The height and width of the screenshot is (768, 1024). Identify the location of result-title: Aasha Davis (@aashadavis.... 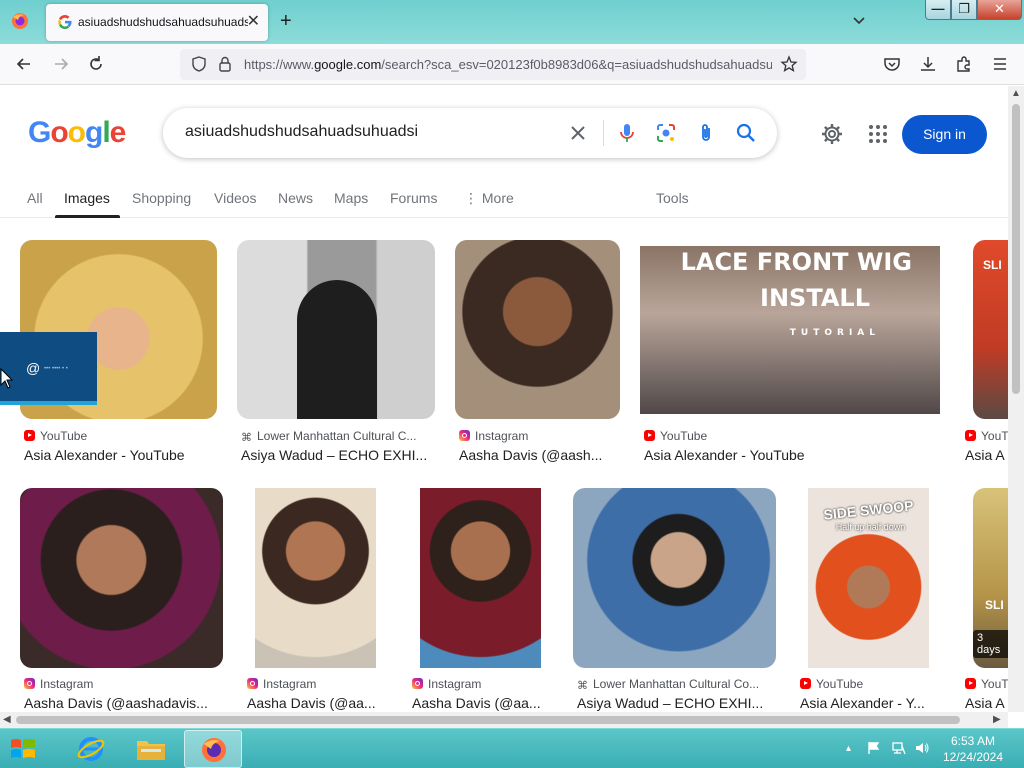
(122, 703).